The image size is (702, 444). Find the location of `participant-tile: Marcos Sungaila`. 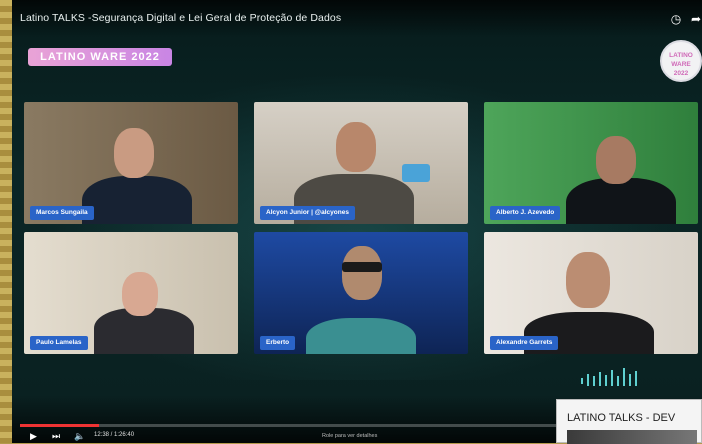

participant-tile: Marcos Sungaila is located at coordinates (131, 163).